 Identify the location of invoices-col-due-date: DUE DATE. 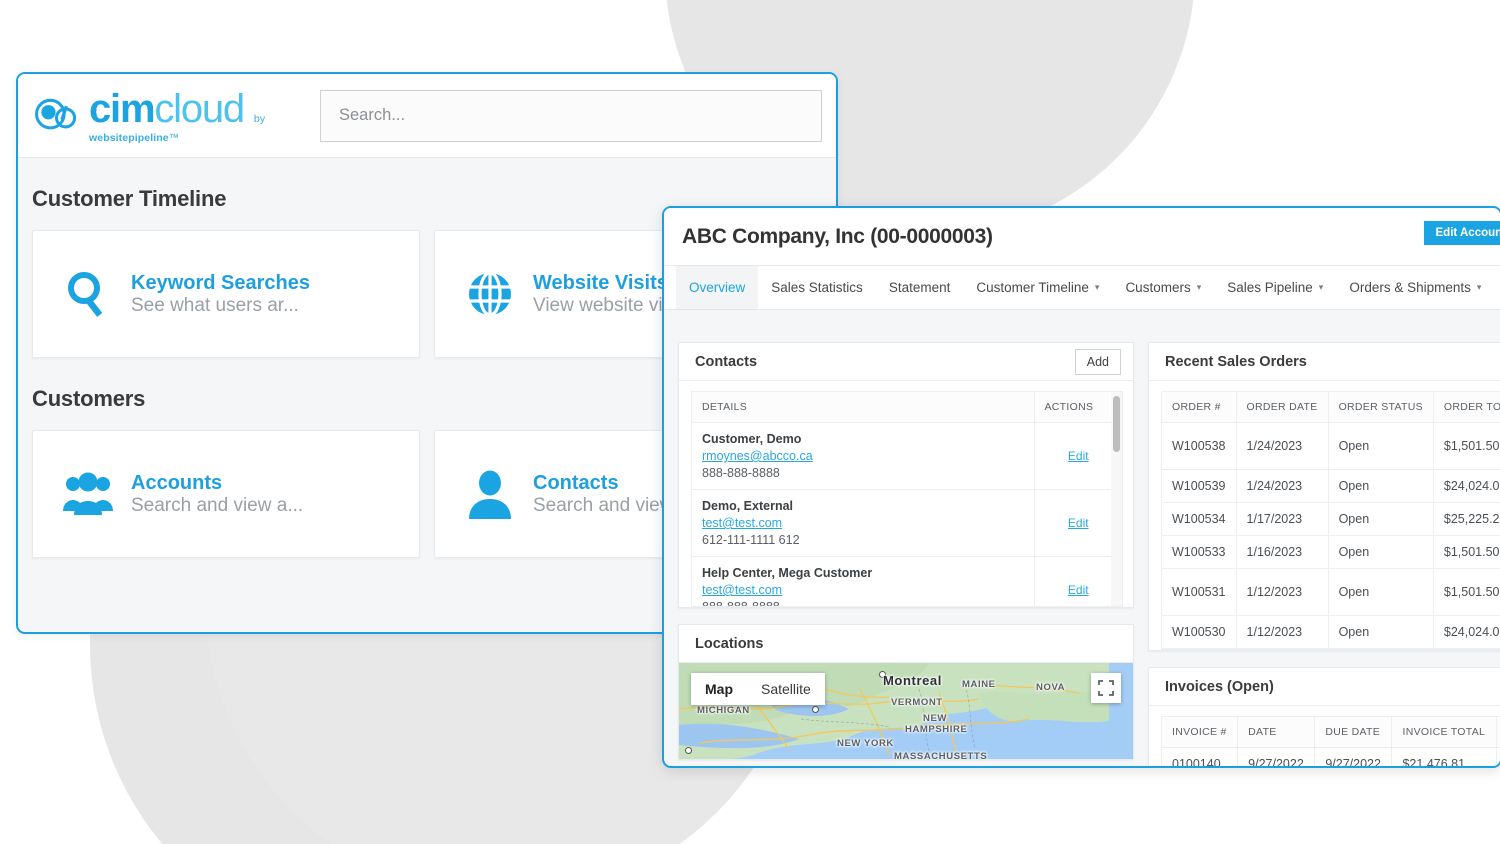
(1353, 732).